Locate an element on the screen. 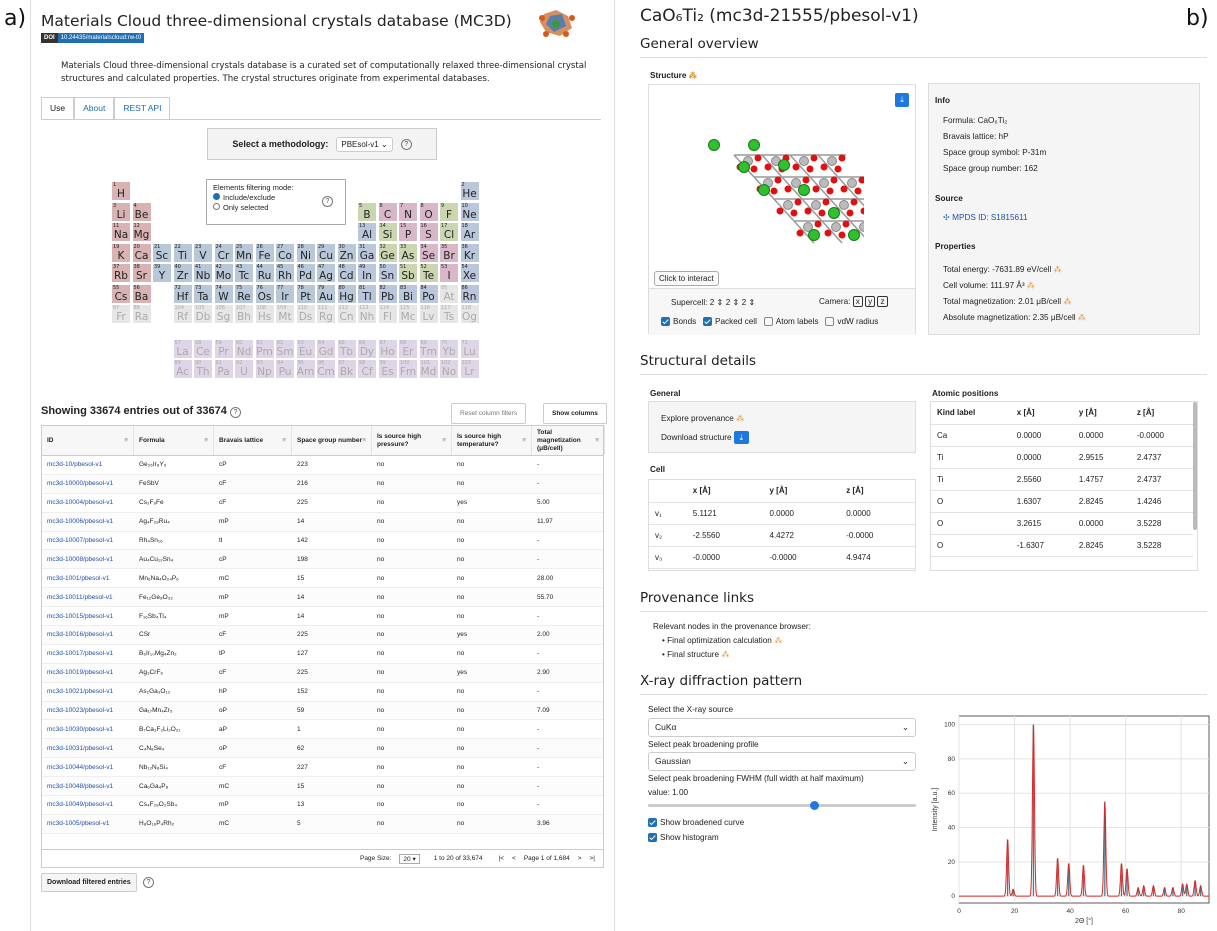 The width and height of the screenshot is (1217, 931). table-row: mc3d-1005/pbesol-v1 H₈O₁₆P₄Rh₂ mC 5 no no 3.96 is located at coordinates (322, 824).